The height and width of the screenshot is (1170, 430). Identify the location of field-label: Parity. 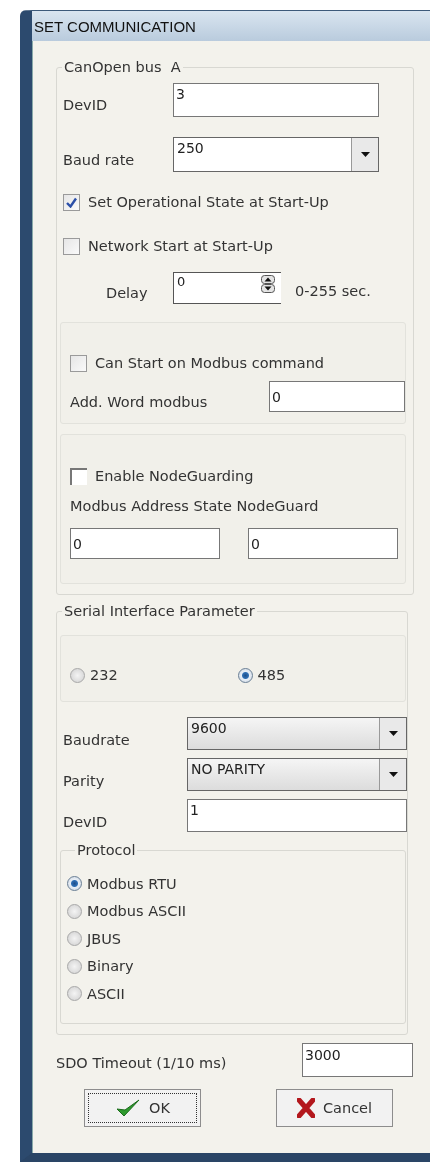
(84, 782).